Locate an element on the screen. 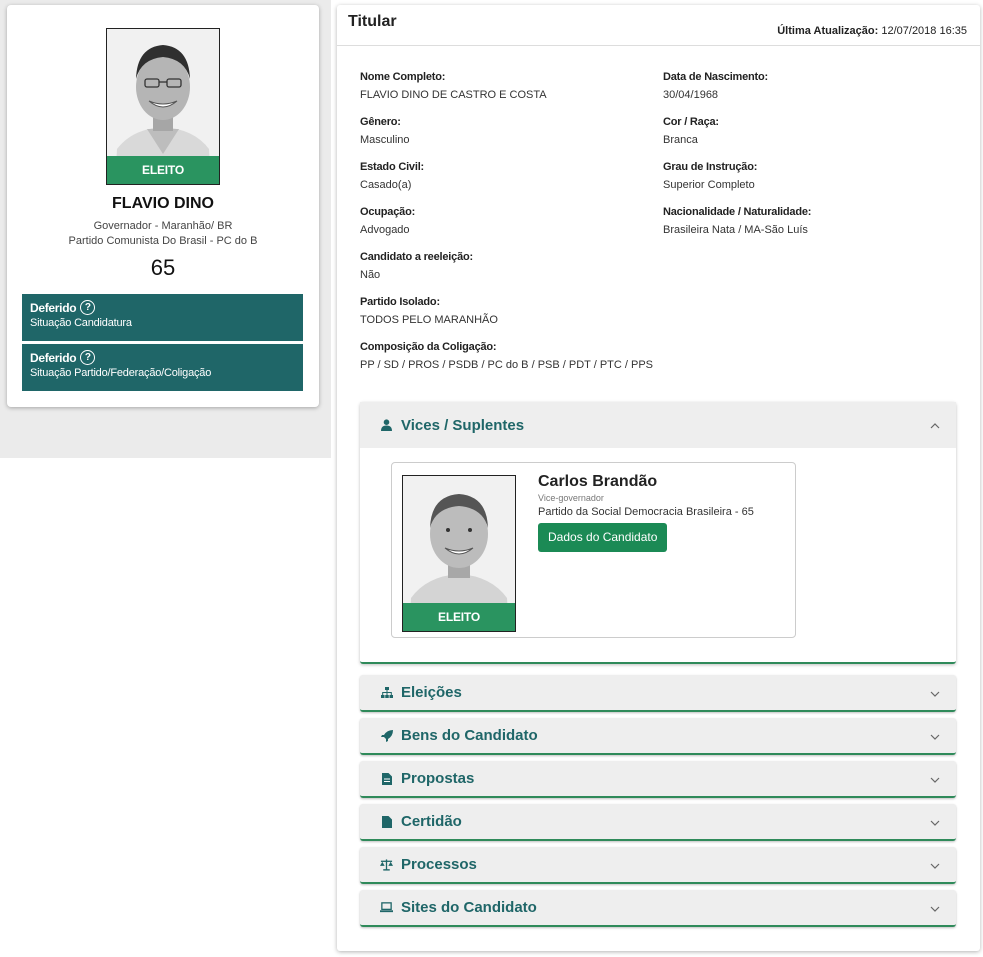 This screenshot has height=957, width=983. sitemap-icon is located at coordinates (386, 692).